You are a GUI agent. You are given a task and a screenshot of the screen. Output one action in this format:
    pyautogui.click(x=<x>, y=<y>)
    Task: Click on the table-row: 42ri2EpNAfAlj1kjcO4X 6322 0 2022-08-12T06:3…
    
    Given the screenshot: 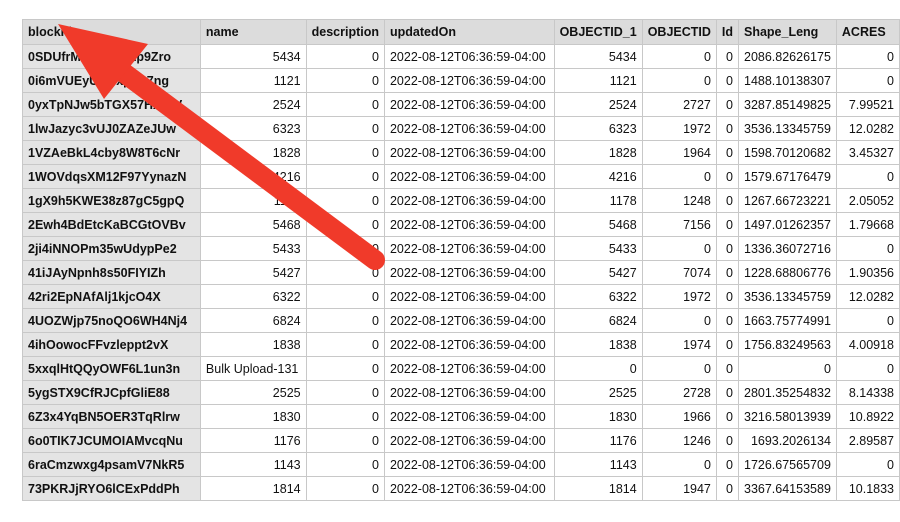 What is the action you would take?
    pyautogui.click(x=461, y=296)
    